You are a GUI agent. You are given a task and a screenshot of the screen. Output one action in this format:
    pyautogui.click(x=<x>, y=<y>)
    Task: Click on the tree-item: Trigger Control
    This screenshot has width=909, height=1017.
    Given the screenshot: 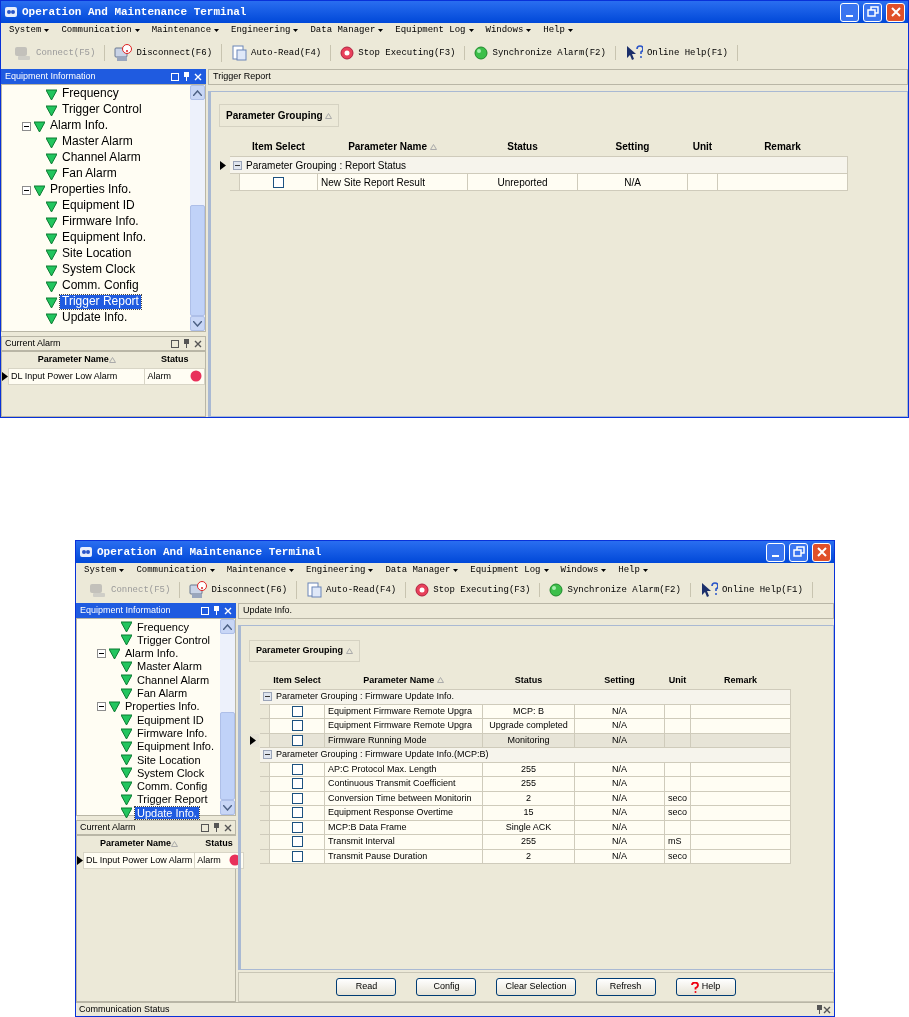 What is the action you would take?
    pyautogui.click(x=102, y=110)
    